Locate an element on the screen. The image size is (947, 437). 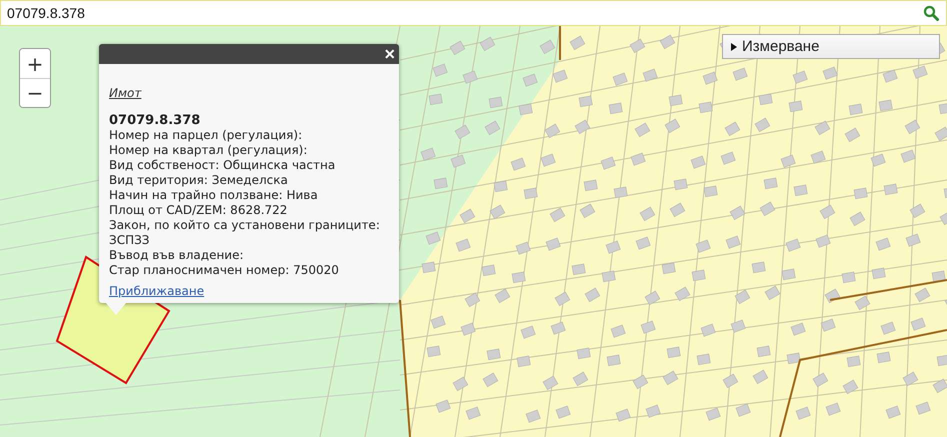
attribute-line: Вид територия: Земеделска is located at coordinates (199, 180).